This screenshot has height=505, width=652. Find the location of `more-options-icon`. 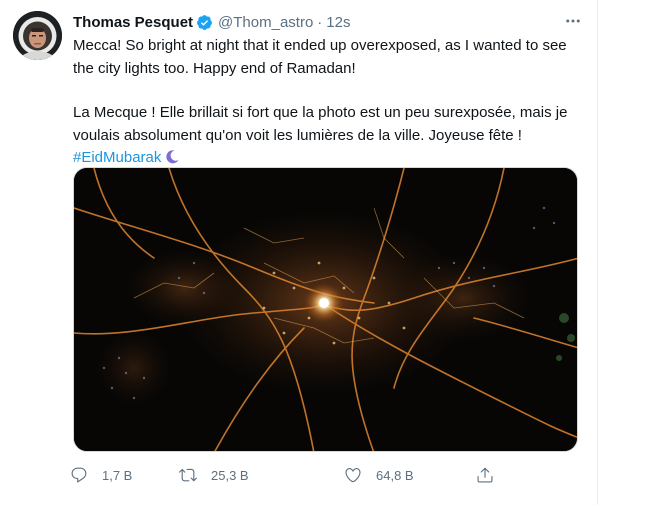

more-options-icon is located at coordinates (573, 21).